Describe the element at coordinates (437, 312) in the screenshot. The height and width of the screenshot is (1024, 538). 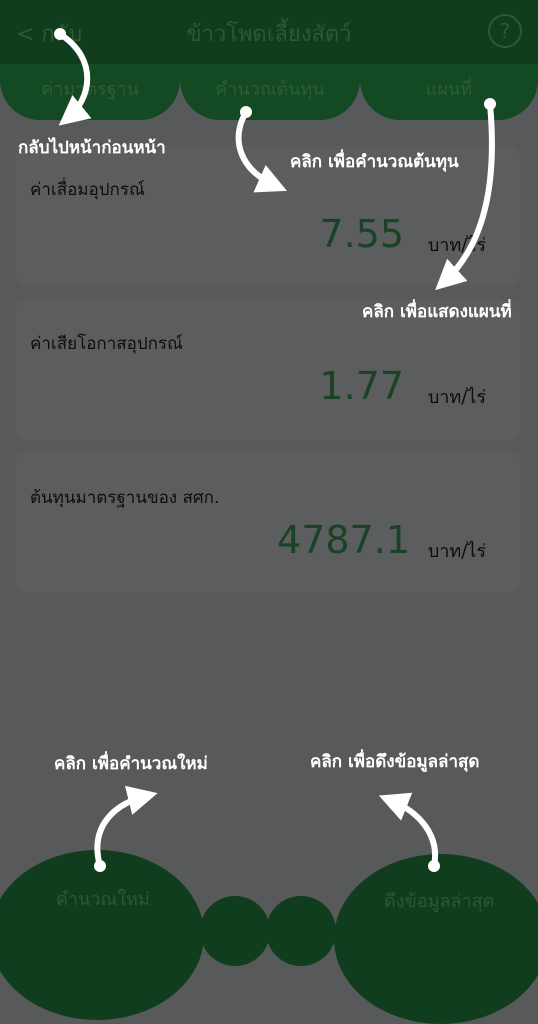
I see `hint-map: คลิก เพื่อแสดงแผนที่` at that location.